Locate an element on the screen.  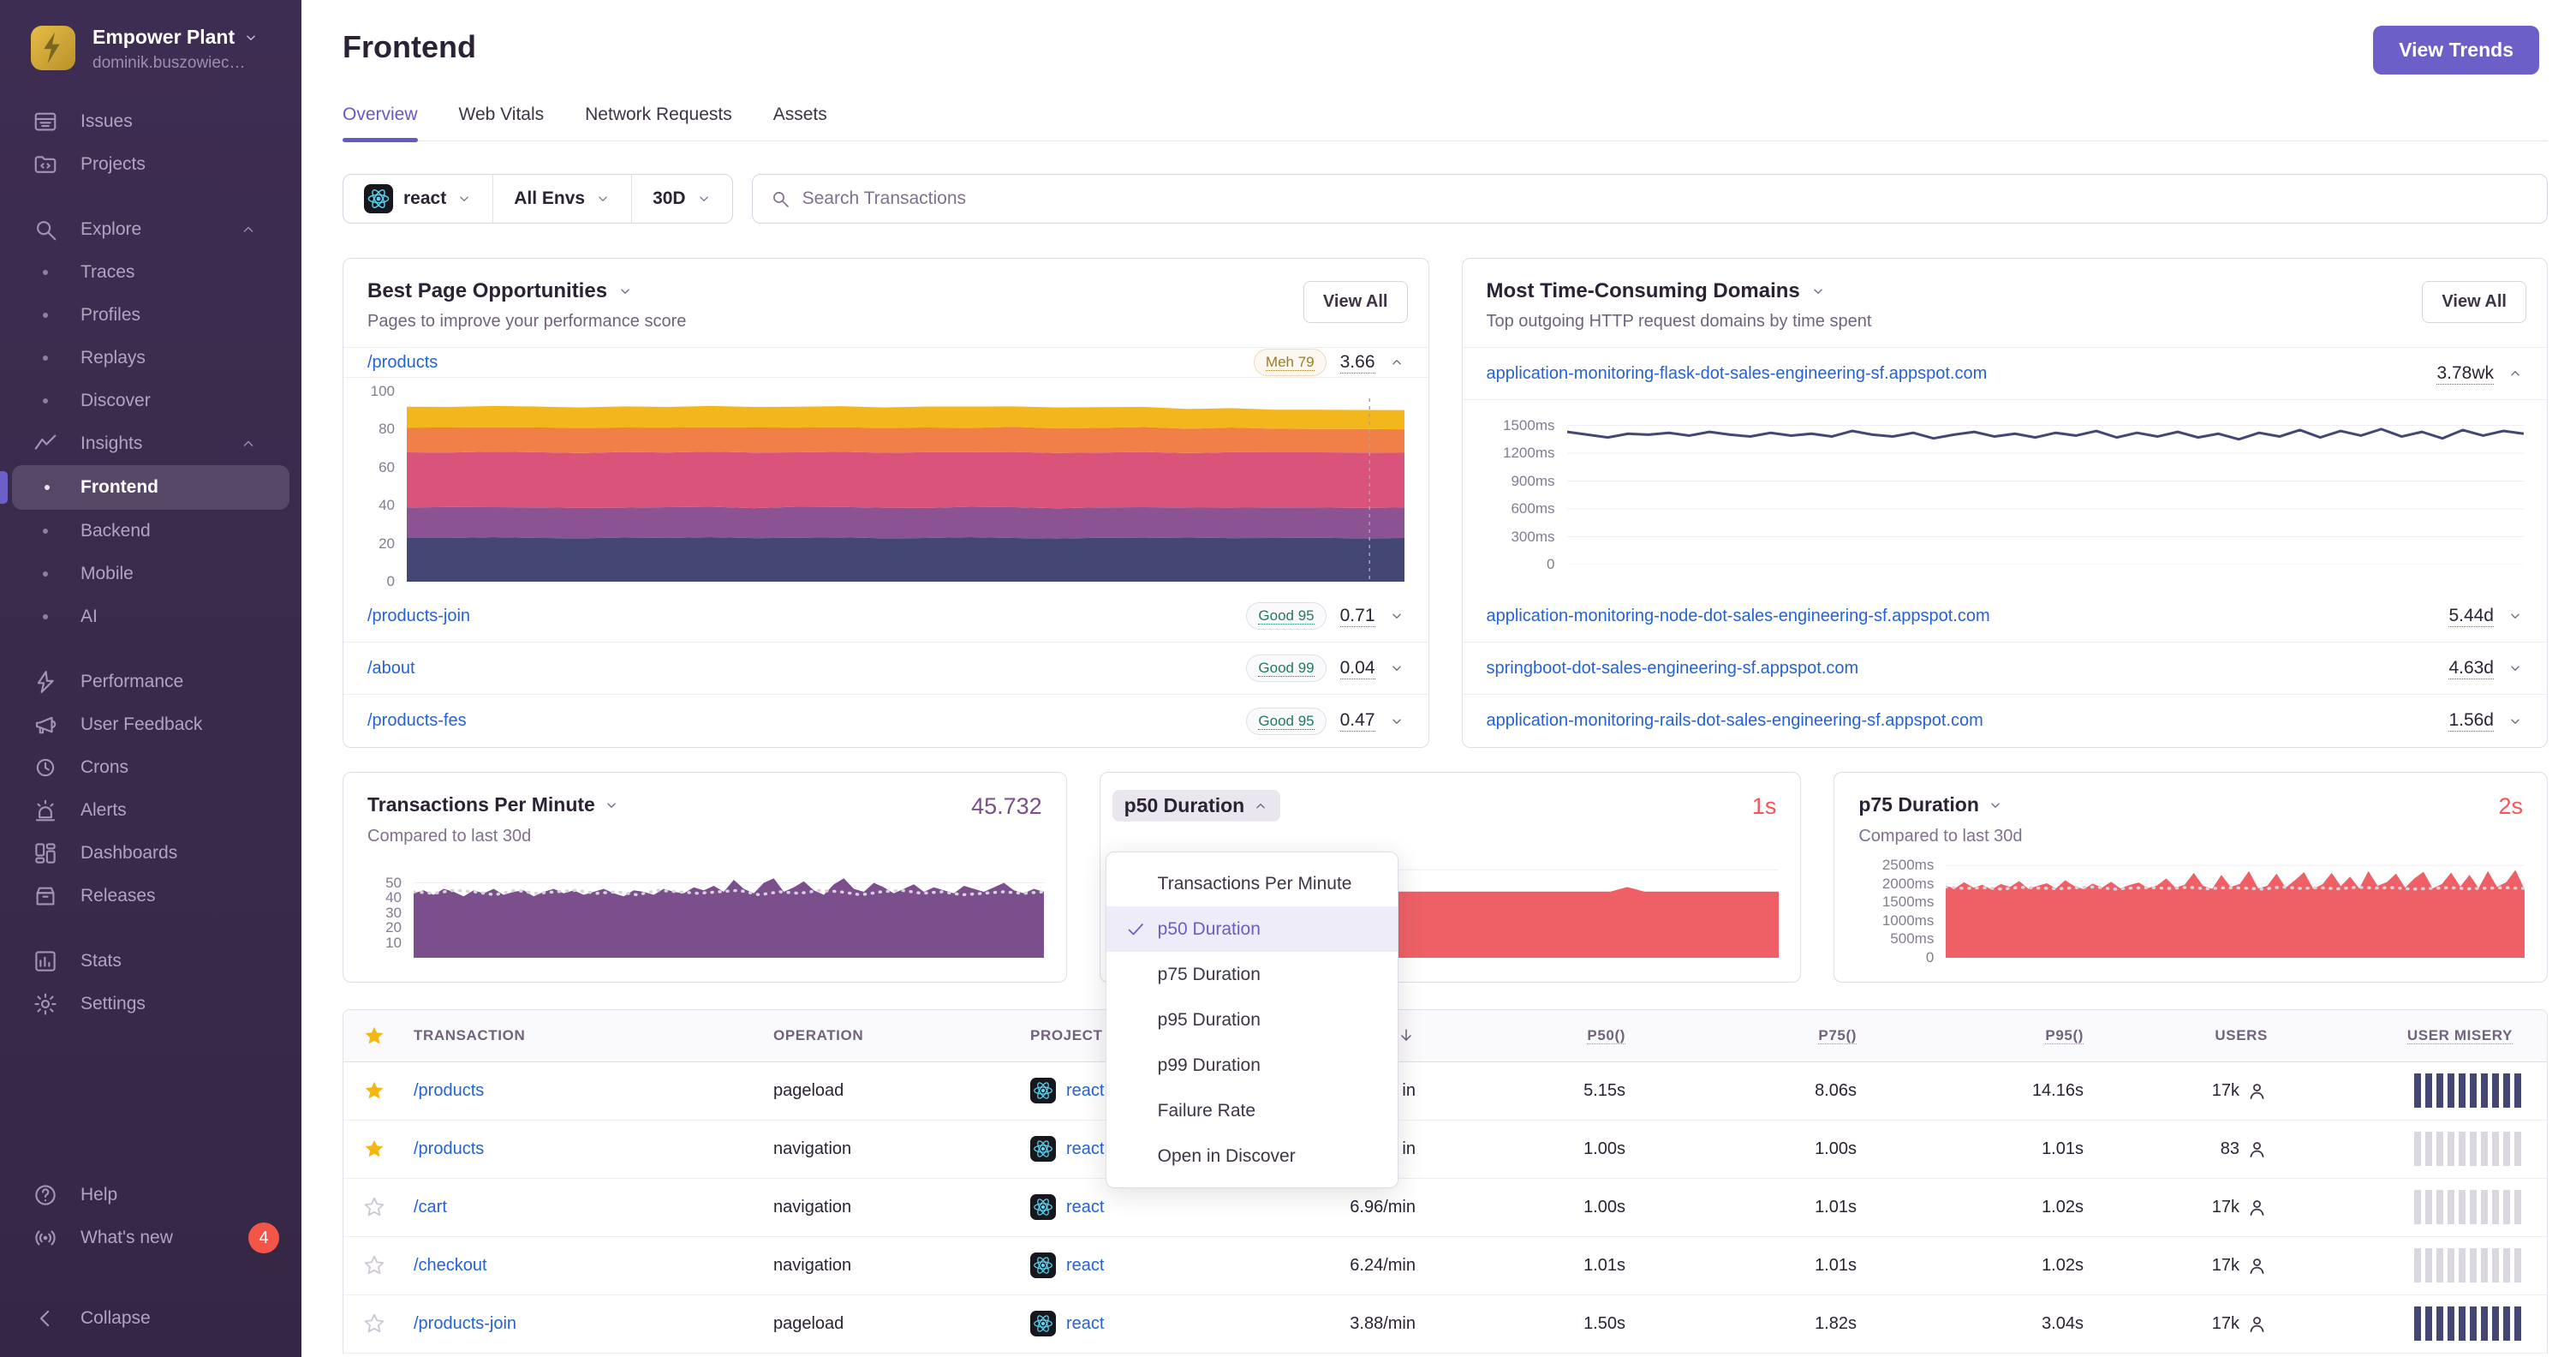
project: react is located at coordinates (1150, 1324).